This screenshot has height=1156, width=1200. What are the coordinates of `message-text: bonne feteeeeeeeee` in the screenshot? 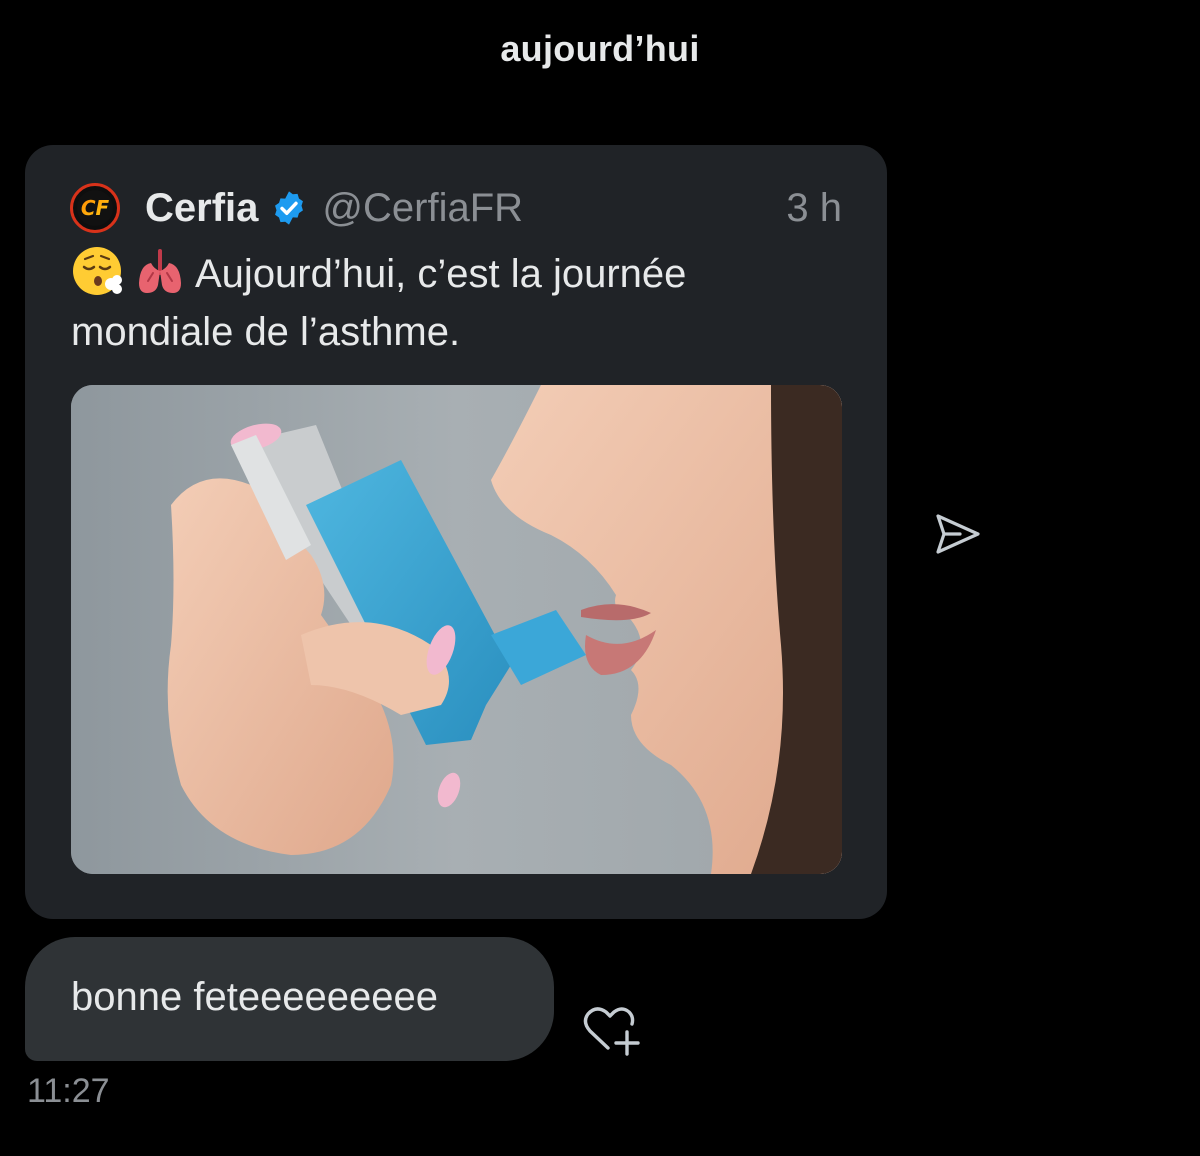 It's located at (255, 997).